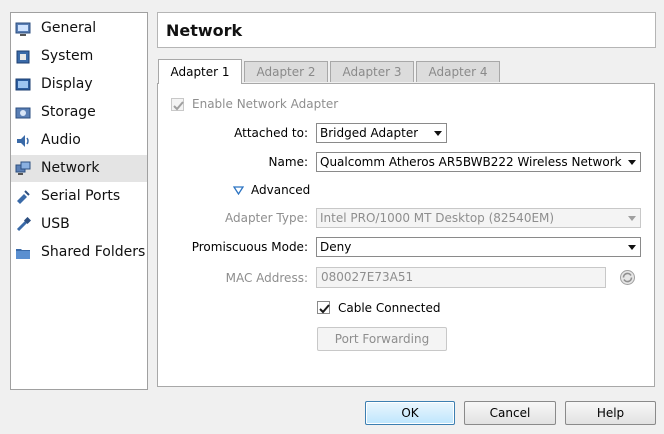 This screenshot has width=664, height=434. I want to click on enable-adapter-label: Enable Network Adapter, so click(265, 104).